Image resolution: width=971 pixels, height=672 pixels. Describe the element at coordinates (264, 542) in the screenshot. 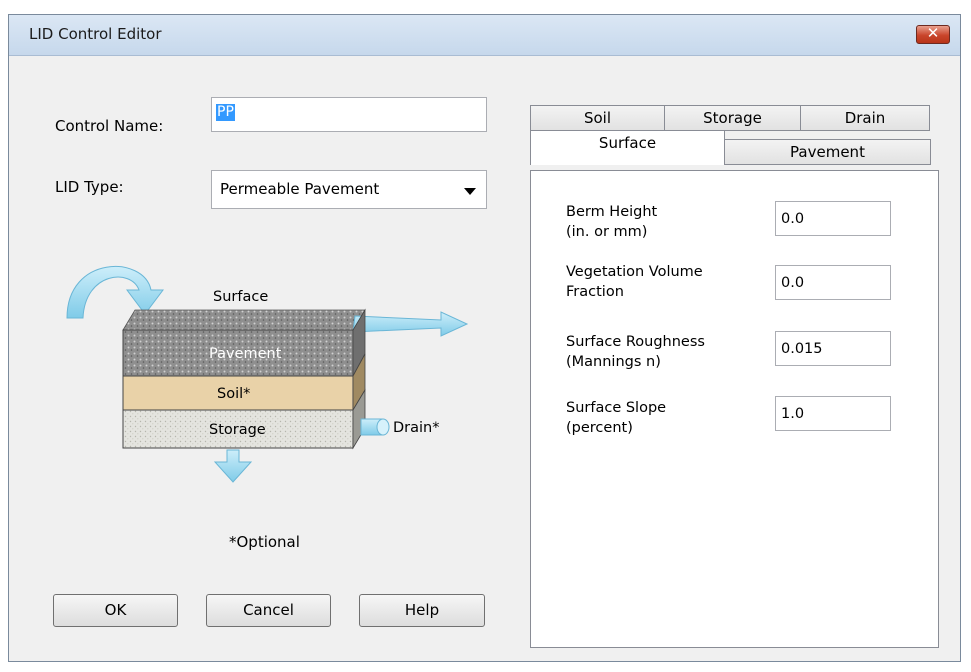

I see `optional-note: *Optional` at that location.